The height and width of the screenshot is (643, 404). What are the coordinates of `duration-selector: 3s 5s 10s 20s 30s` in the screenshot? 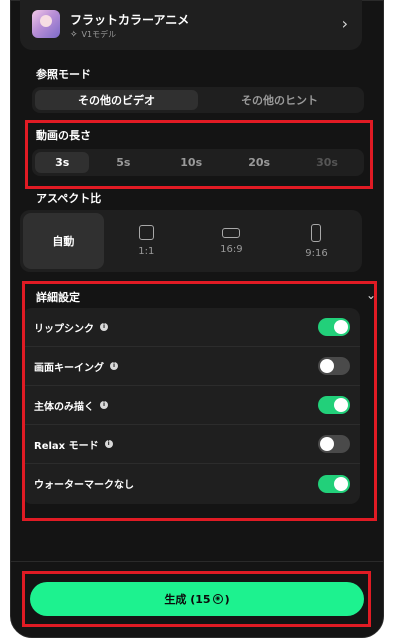 It's located at (198, 162).